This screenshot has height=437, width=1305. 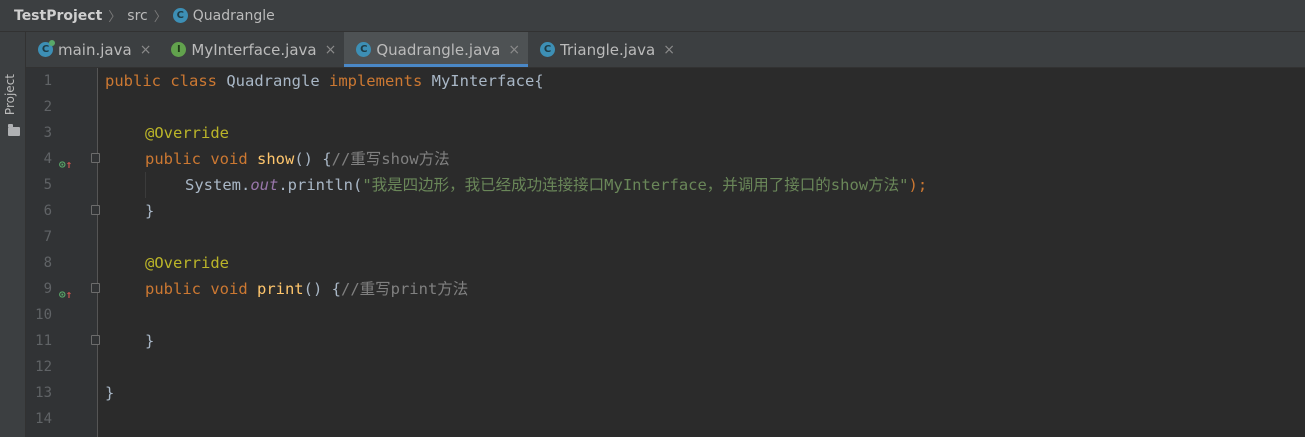 What do you see at coordinates (47, 237) in the screenshot?
I see `line-number: 7` at bounding box center [47, 237].